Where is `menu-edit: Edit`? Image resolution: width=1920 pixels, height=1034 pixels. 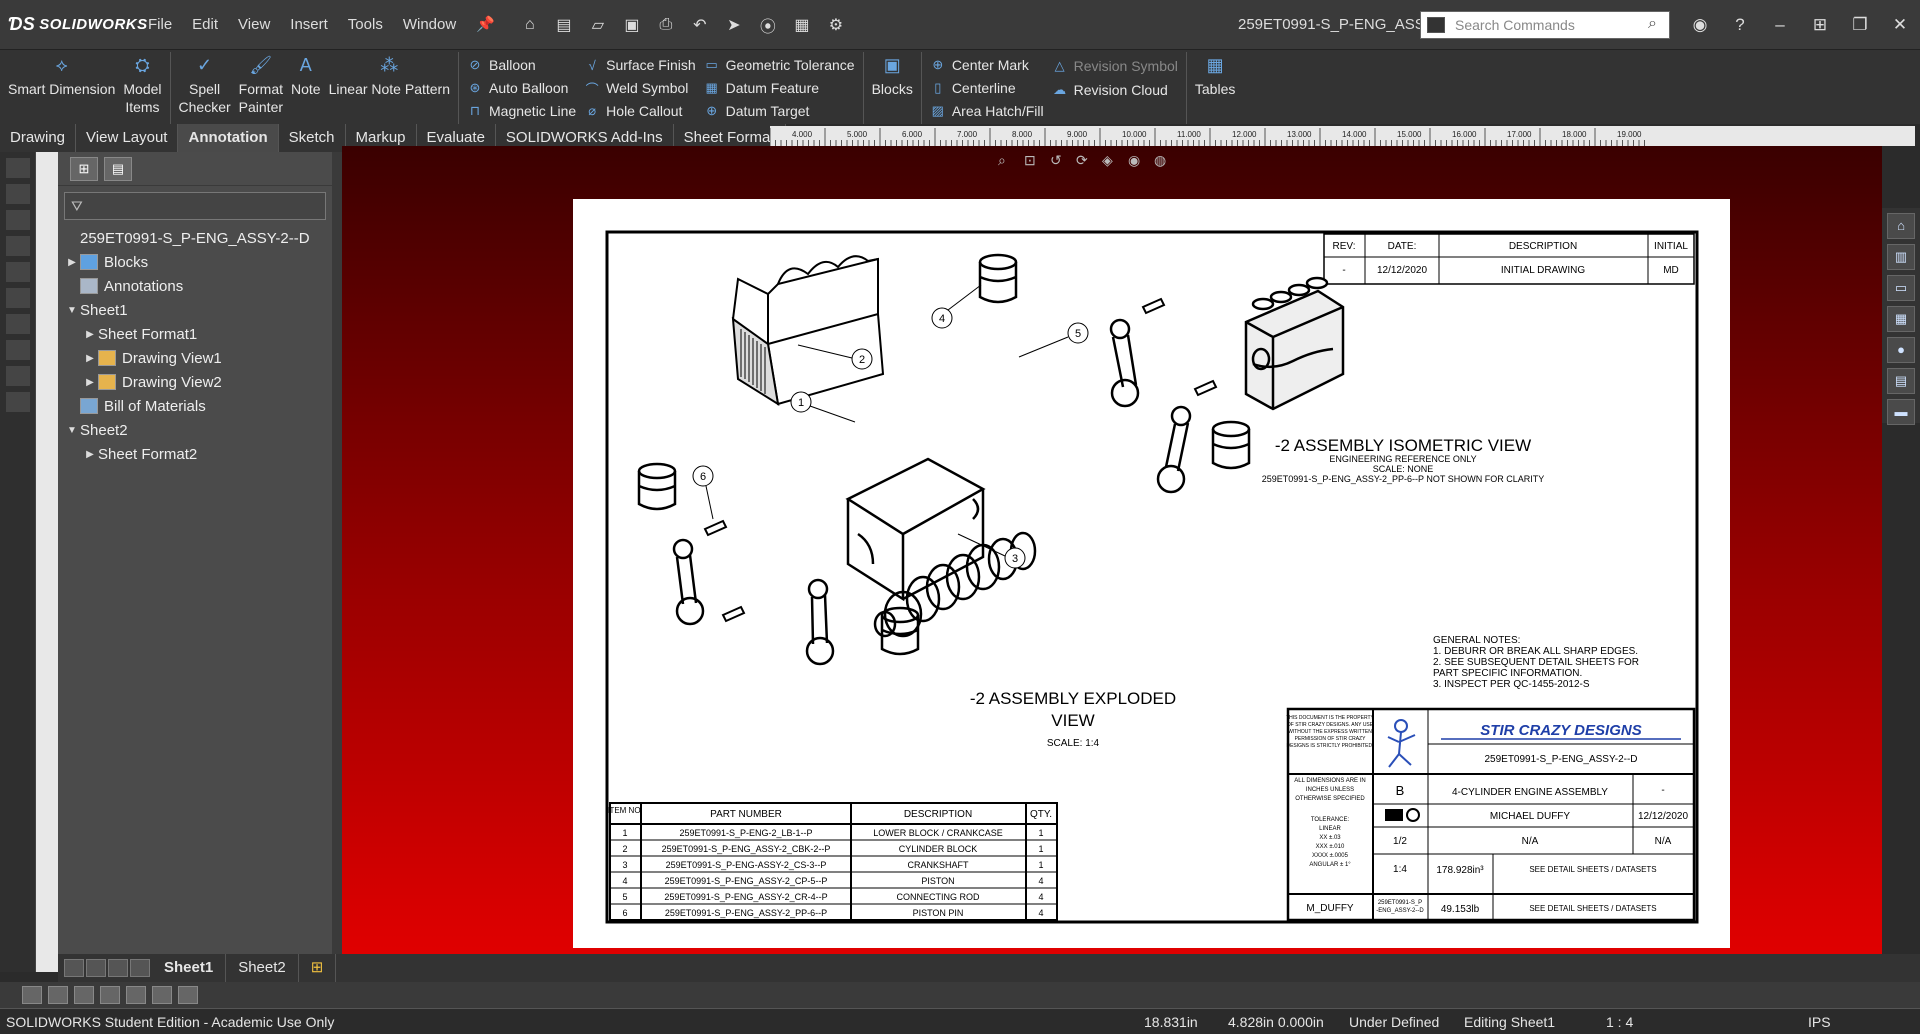
menu-edit: Edit is located at coordinates (205, 25).